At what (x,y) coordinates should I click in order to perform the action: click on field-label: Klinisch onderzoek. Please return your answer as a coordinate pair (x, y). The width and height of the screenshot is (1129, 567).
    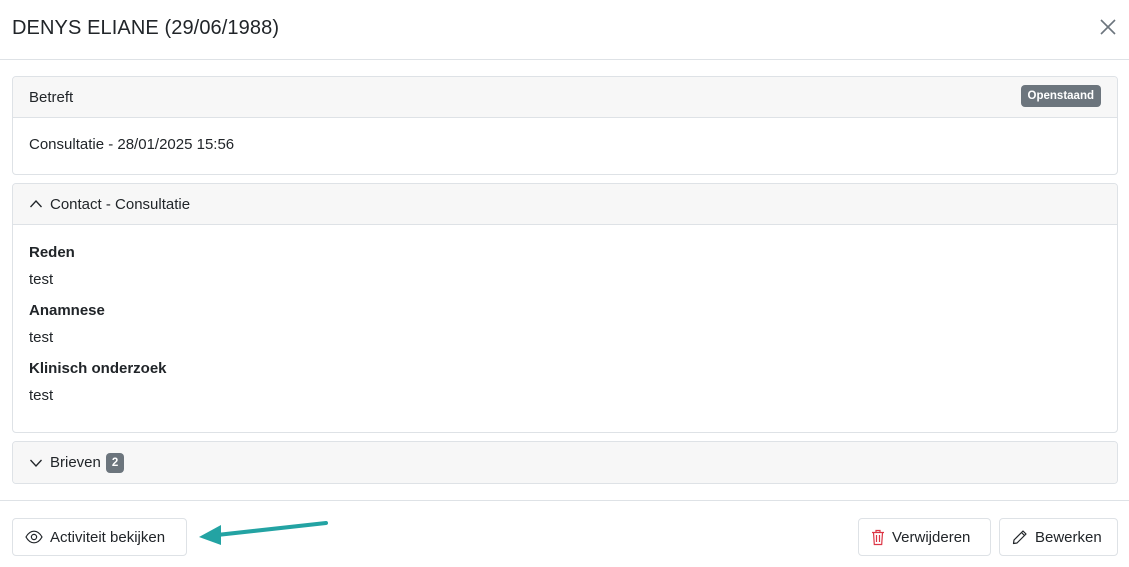
    Looking at the image, I should click on (98, 368).